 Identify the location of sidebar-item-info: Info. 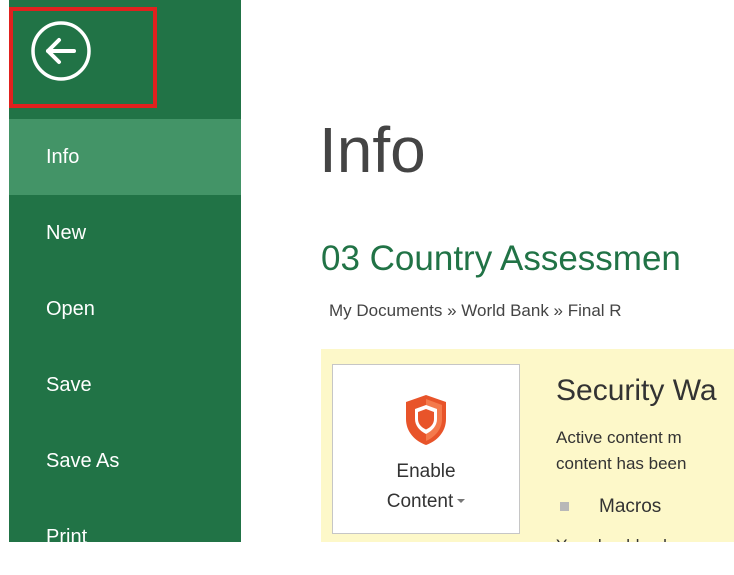
(125, 157).